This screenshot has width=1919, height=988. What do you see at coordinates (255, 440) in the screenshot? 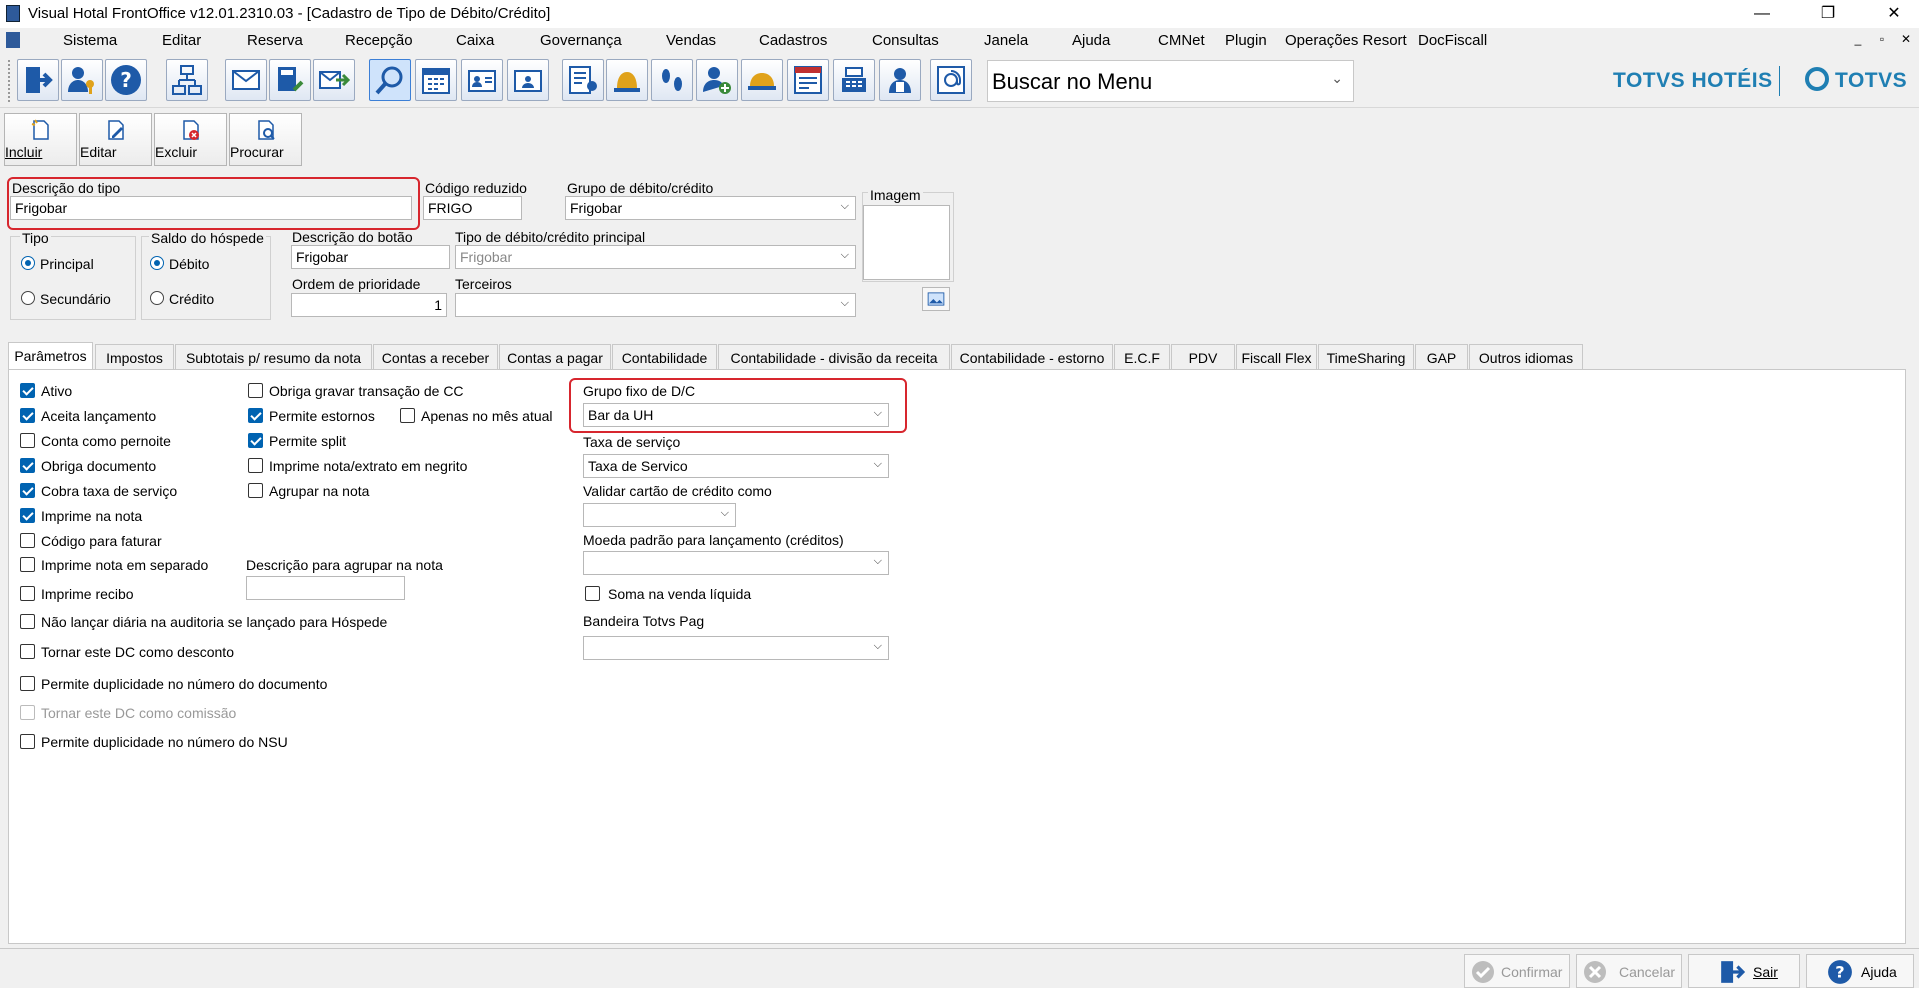
I see `permite-split-checkbox` at bounding box center [255, 440].